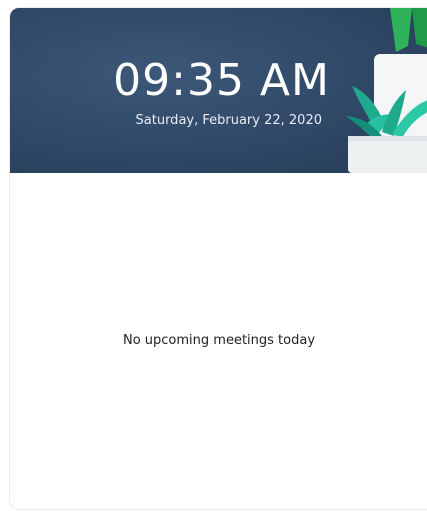  What do you see at coordinates (228, 120) in the screenshot?
I see `current-date: Saturday, February 22, 2020` at bounding box center [228, 120].